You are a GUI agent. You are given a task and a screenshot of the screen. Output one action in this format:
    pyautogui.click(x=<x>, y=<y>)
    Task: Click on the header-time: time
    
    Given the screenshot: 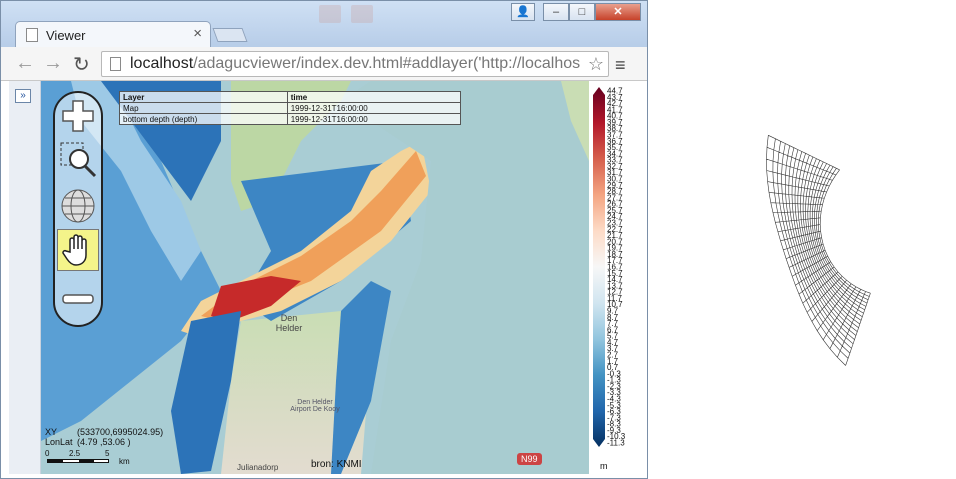 What is the action you would take?
    pyautogui.click(x=374, y=97)
    